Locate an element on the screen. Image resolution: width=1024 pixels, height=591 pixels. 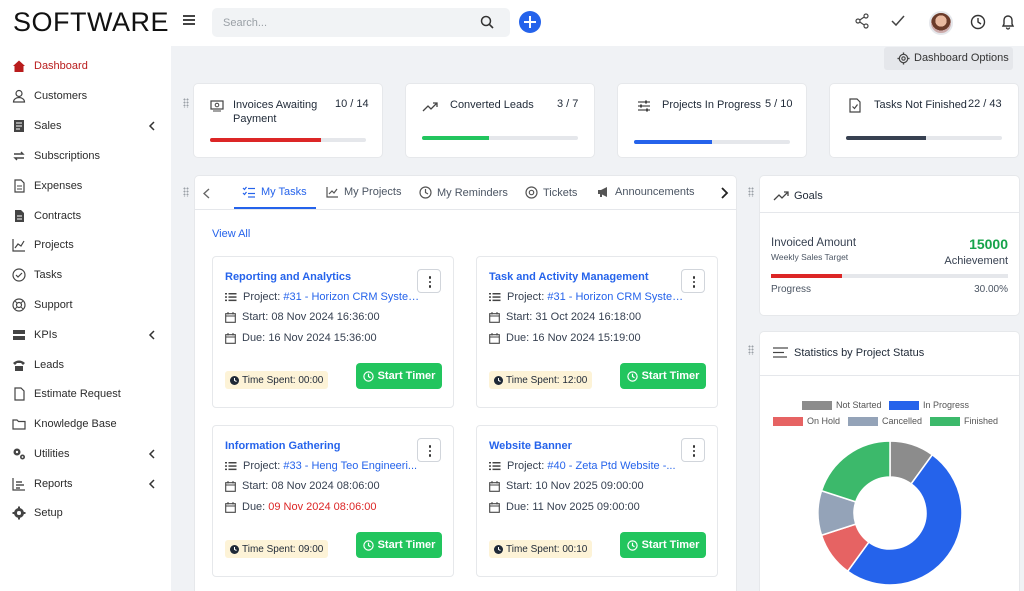
check-circle-icon is located at coordinates (19, 275).